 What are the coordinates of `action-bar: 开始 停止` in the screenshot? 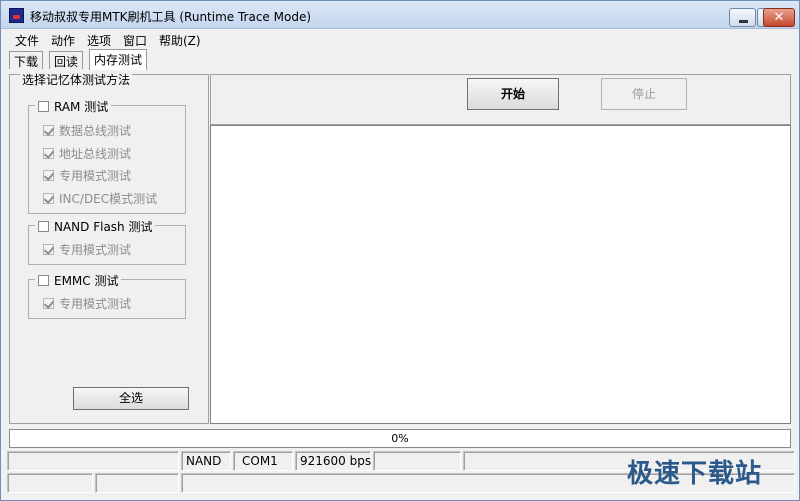 It's located at (500, 99).